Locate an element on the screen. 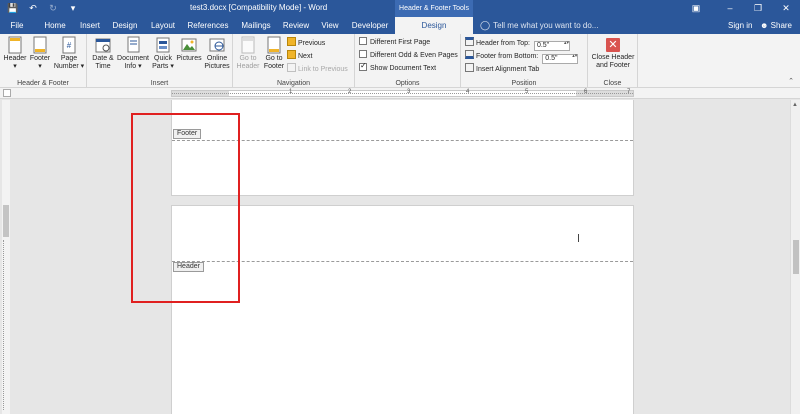  tab-view: View is located at coordinates (330, 25).